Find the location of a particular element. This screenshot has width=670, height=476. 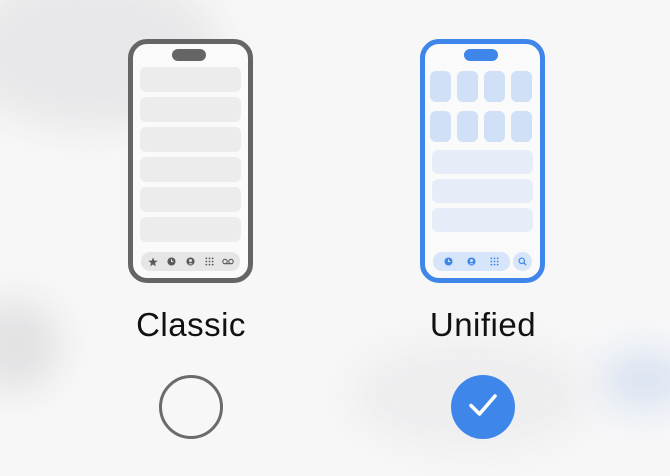

unified-radio-button is located at coordinates (483, 407).